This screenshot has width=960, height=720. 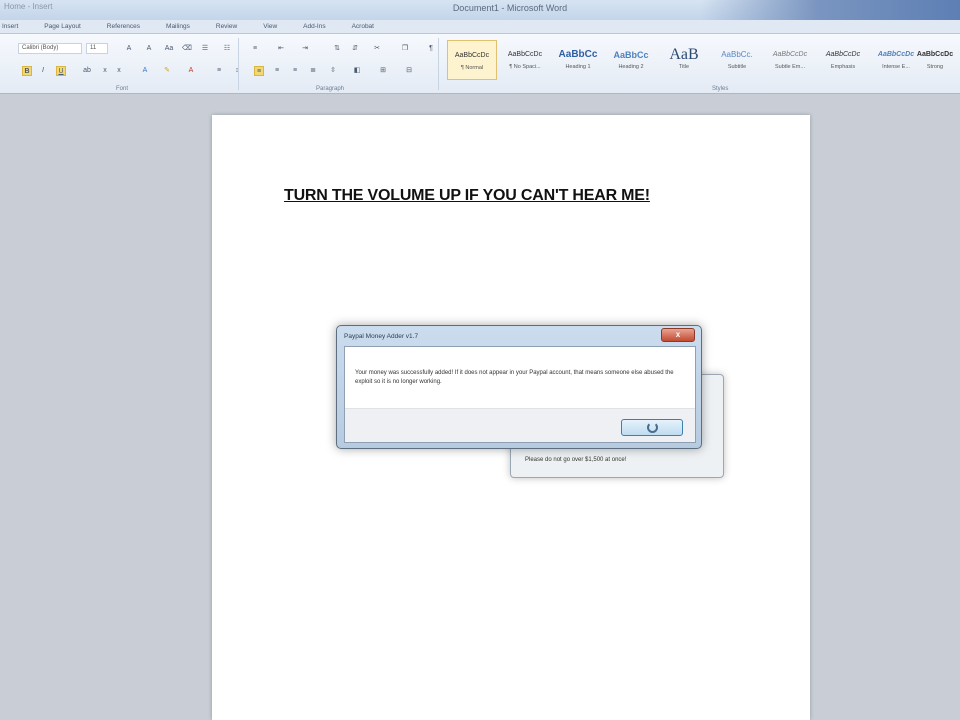 What do you see at coordinates (720, 89) in the screenshot?
I see `styles-group-label: Styles` at bounding box center [720, 89].